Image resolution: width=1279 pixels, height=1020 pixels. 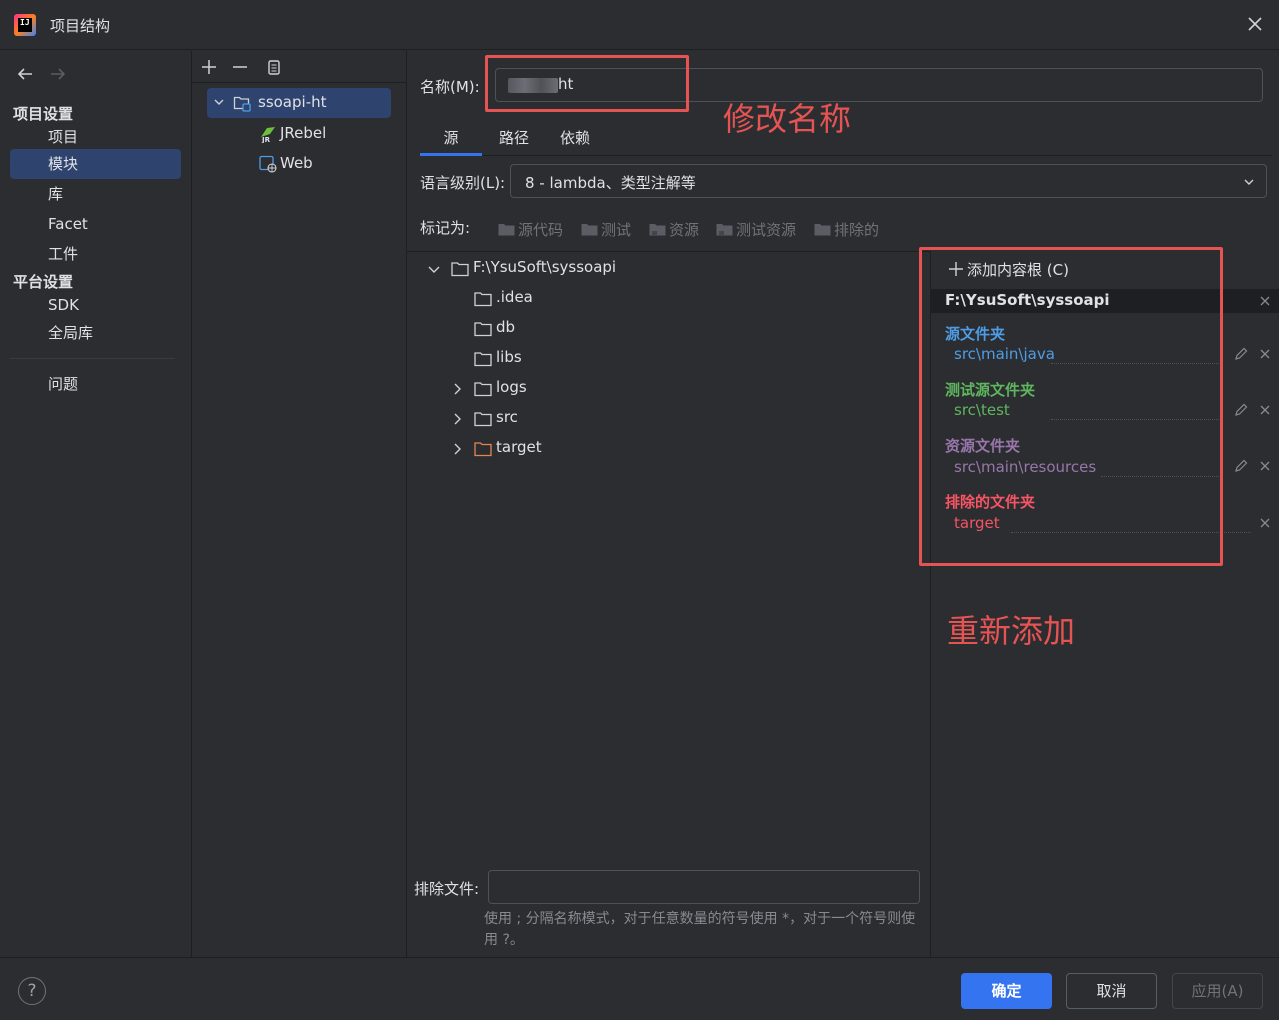 I want to click on module-row-ssoapi-ht: ssoapi-ht, so click(x=299, y=103).